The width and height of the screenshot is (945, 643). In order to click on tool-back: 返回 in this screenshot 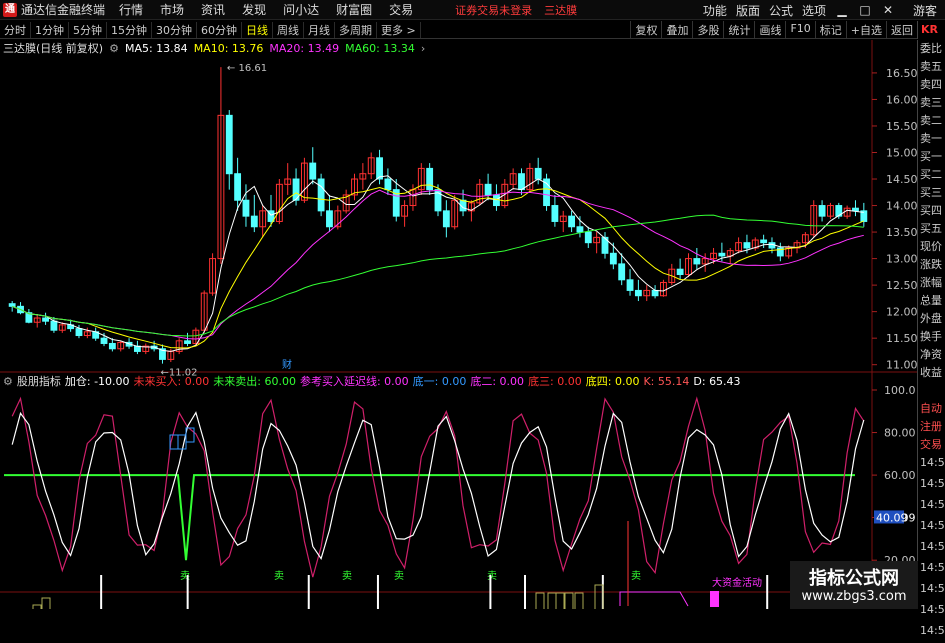, I will do `click(901, 30)`.